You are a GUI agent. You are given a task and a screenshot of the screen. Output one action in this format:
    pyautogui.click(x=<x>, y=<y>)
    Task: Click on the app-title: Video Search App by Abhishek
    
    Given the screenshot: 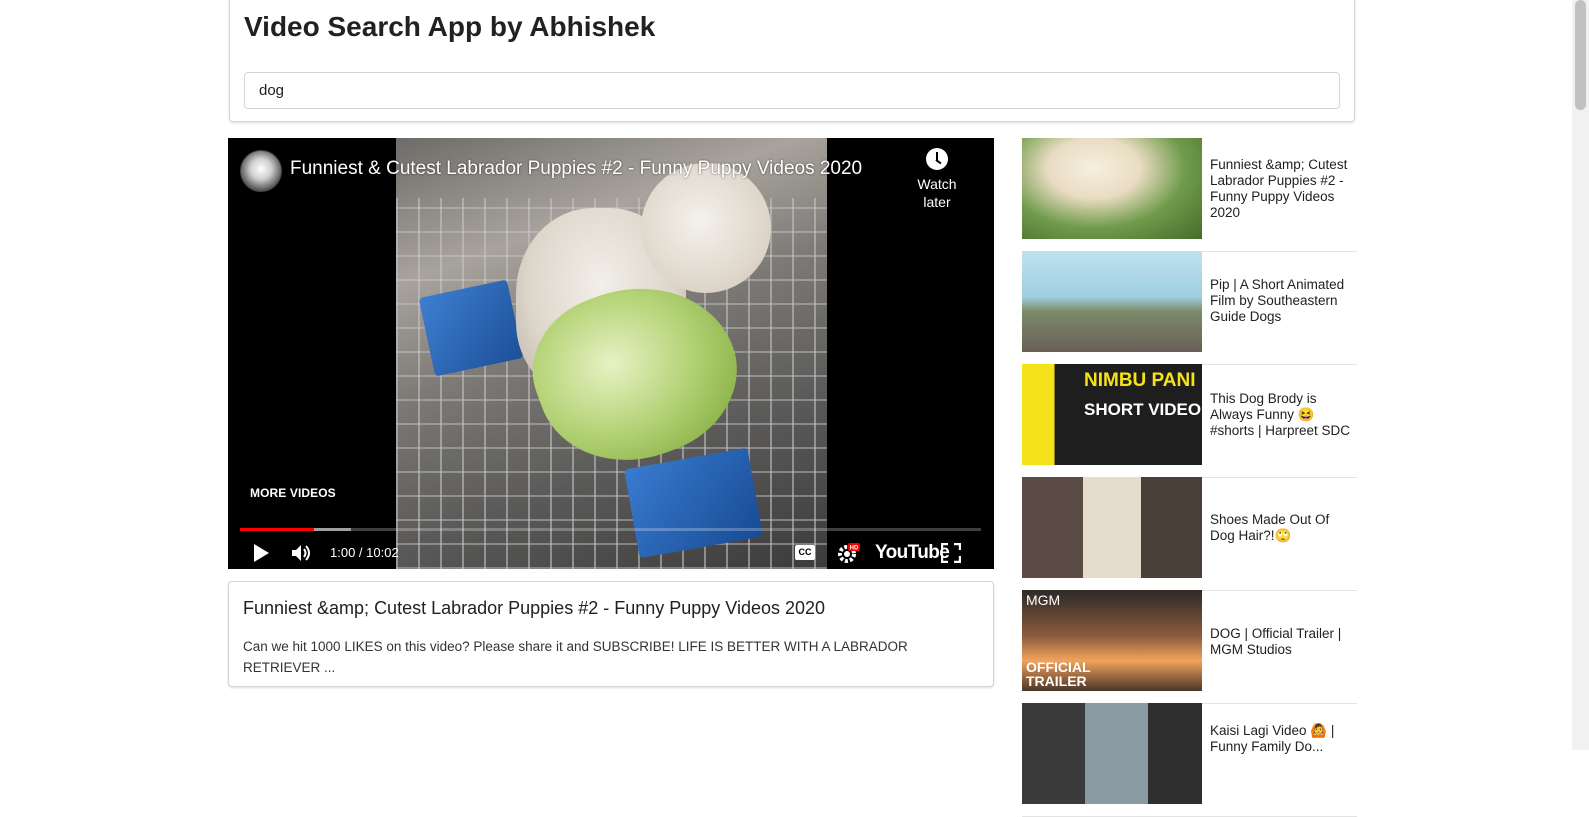 What is the action you would take?
    pyautogui.click(x=450, y=26)
    